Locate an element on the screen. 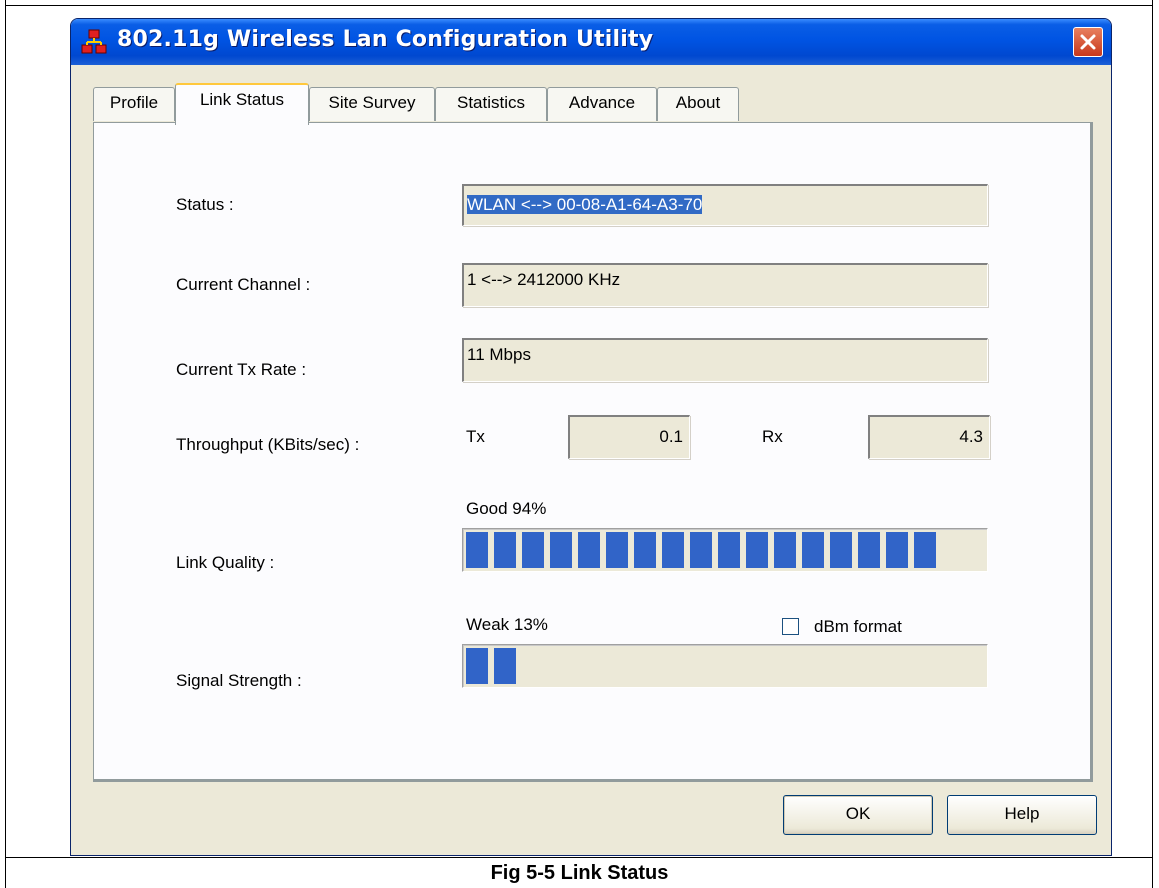 This screenshot has width=1159, height=888. link-quality-text: Good 94% is located at coordinates (506, 508).